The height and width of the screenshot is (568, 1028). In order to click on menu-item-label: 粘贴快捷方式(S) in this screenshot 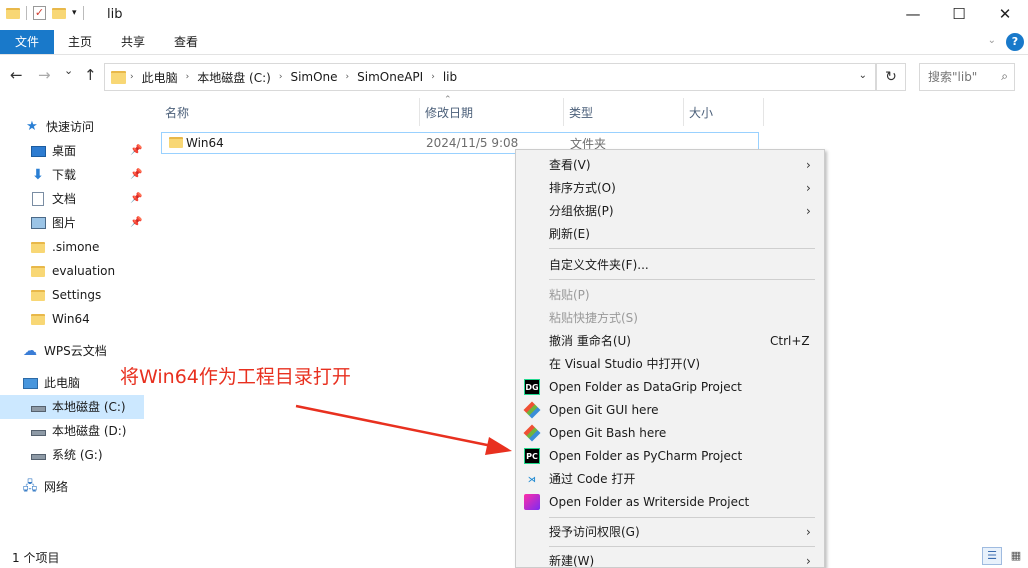, I will do `click(593, 318)`.